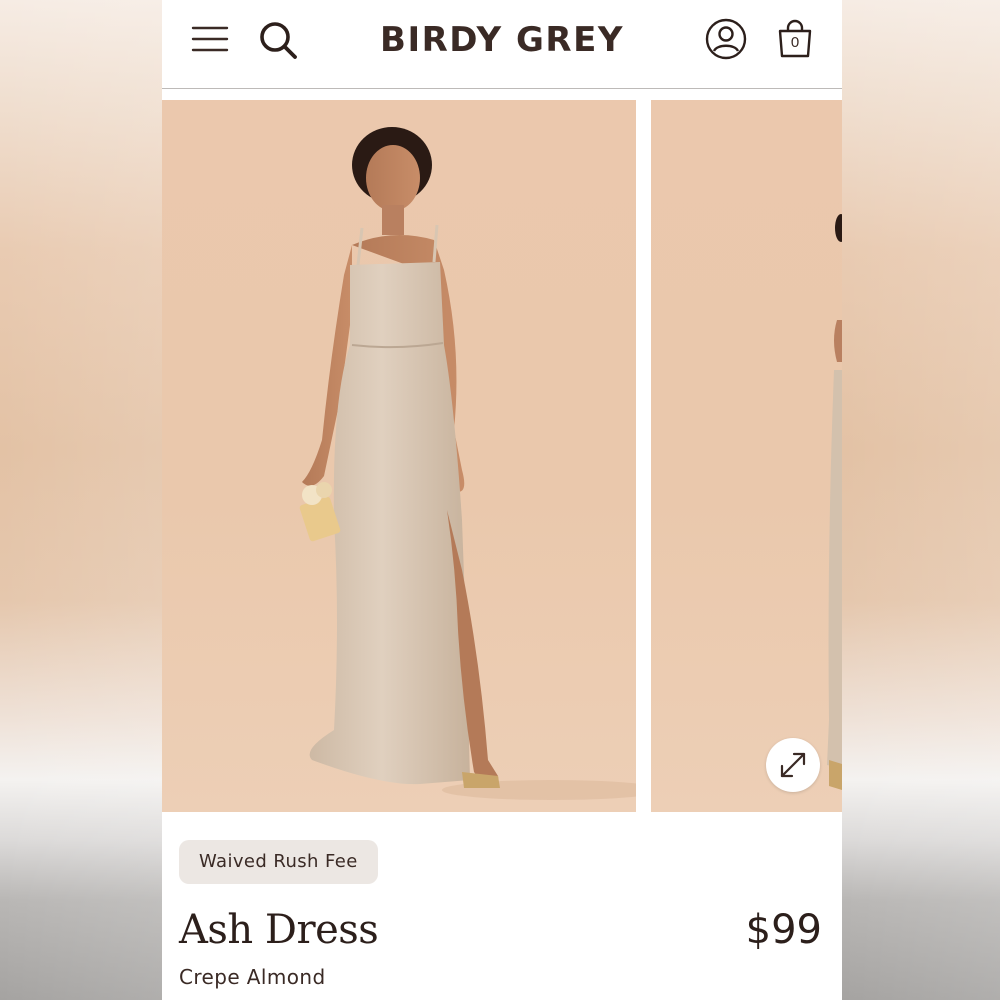 This screenshot has width=1000, height=1000. I want to click on menu-button, so click(210, 39).